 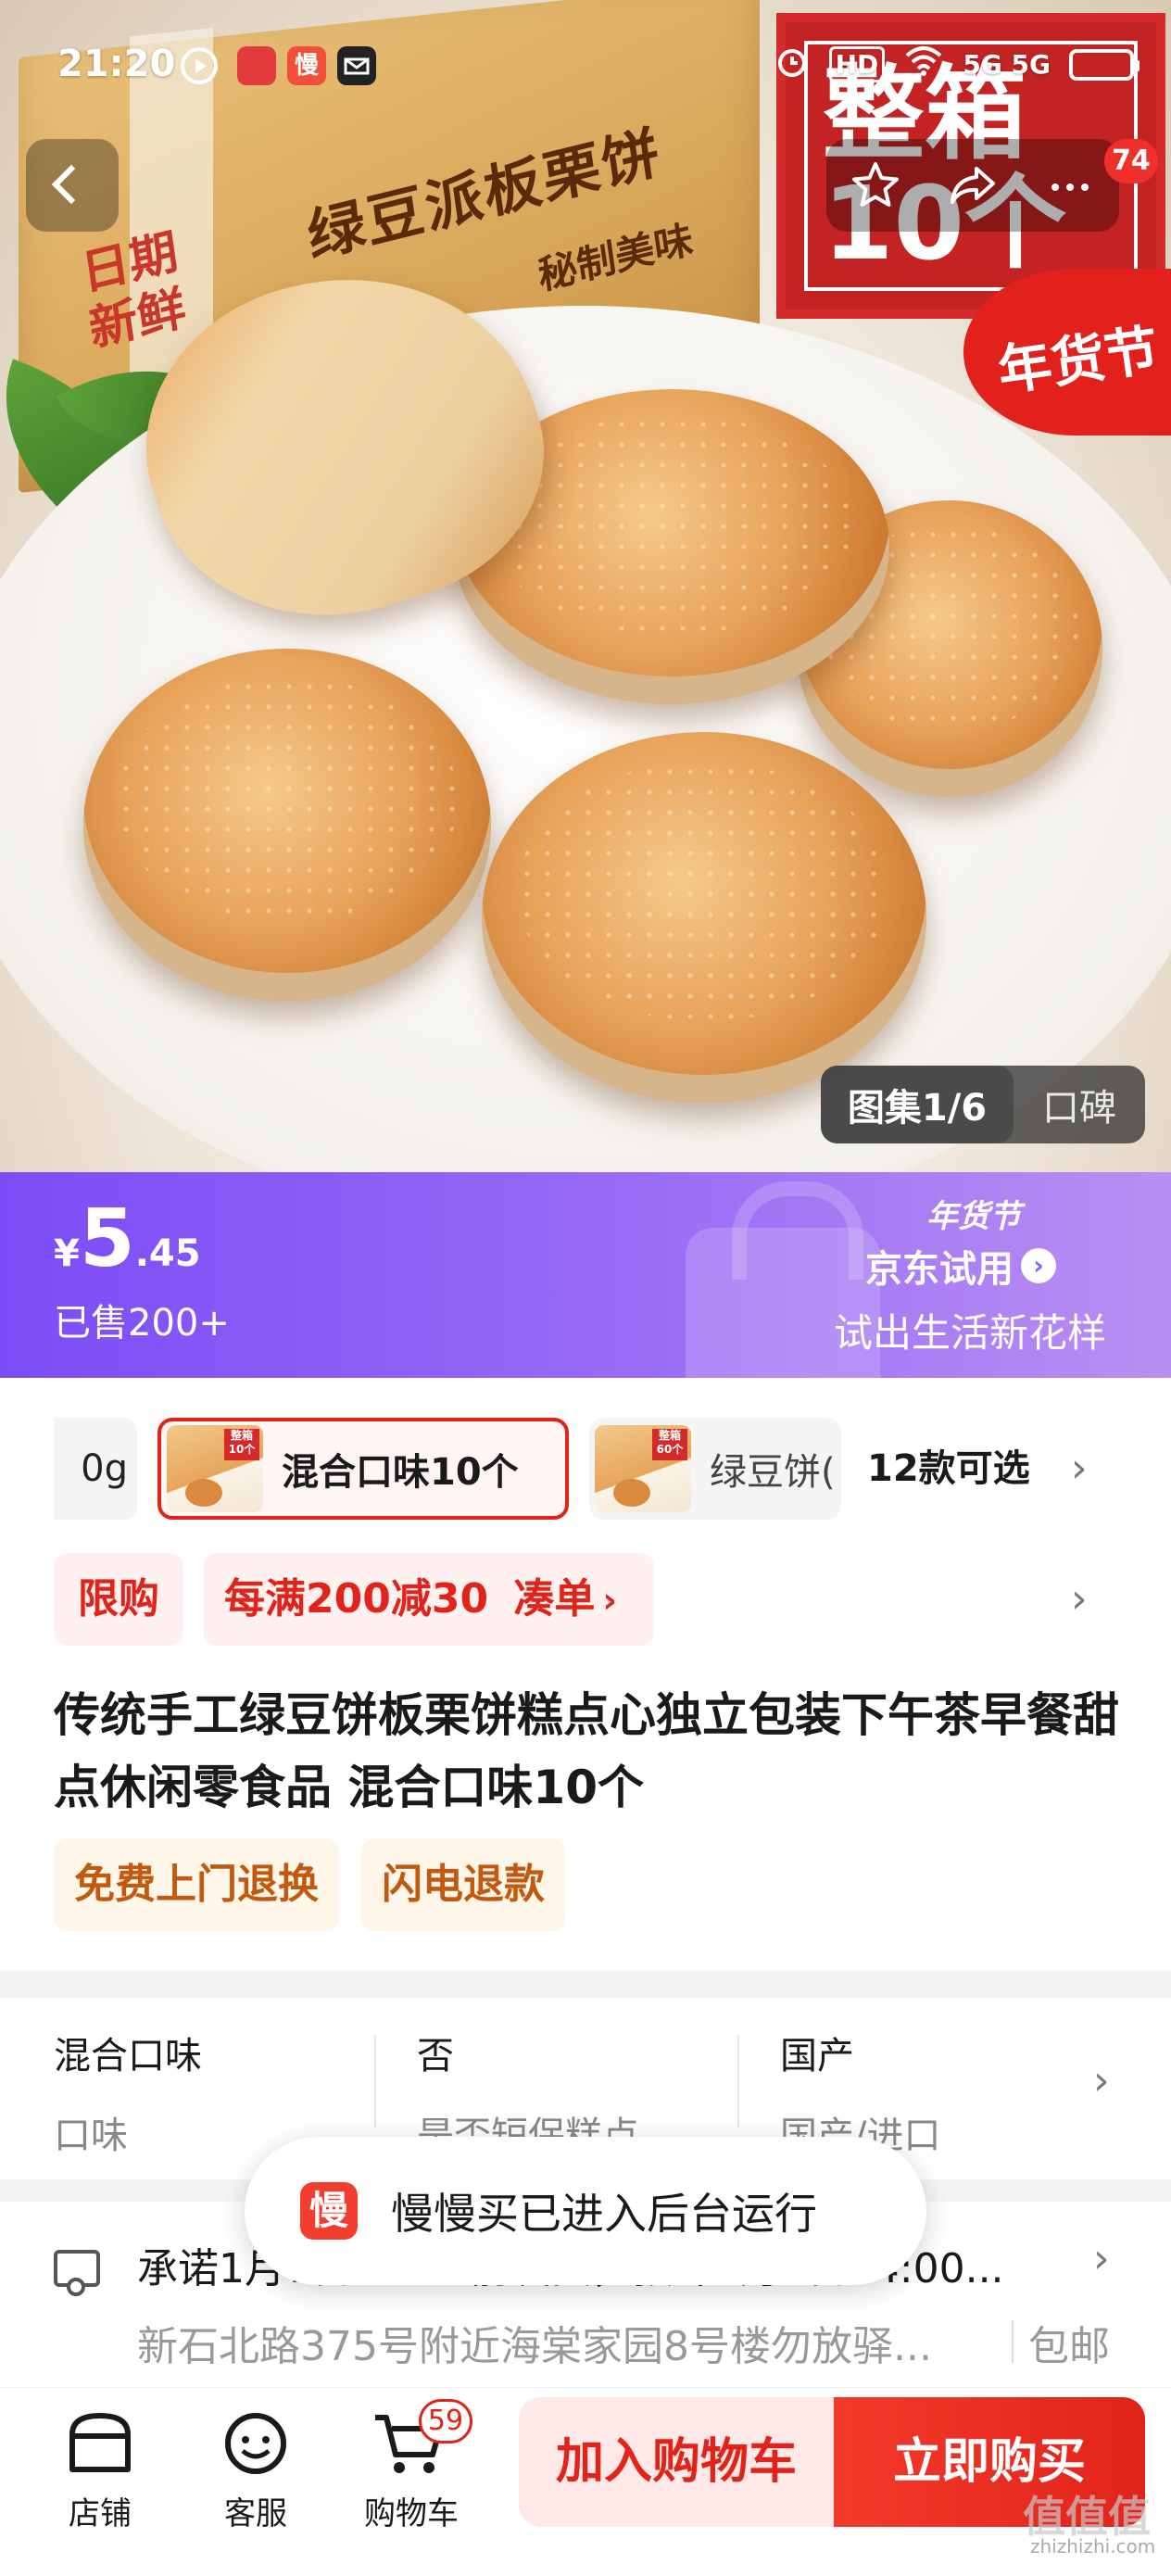 I want to click on product-title: 传统手工绿豆饼板栗饼糕点心独立包装下午茶早餐甜点休闲零食品 混合口味10个, so click(x=587, y=1751).